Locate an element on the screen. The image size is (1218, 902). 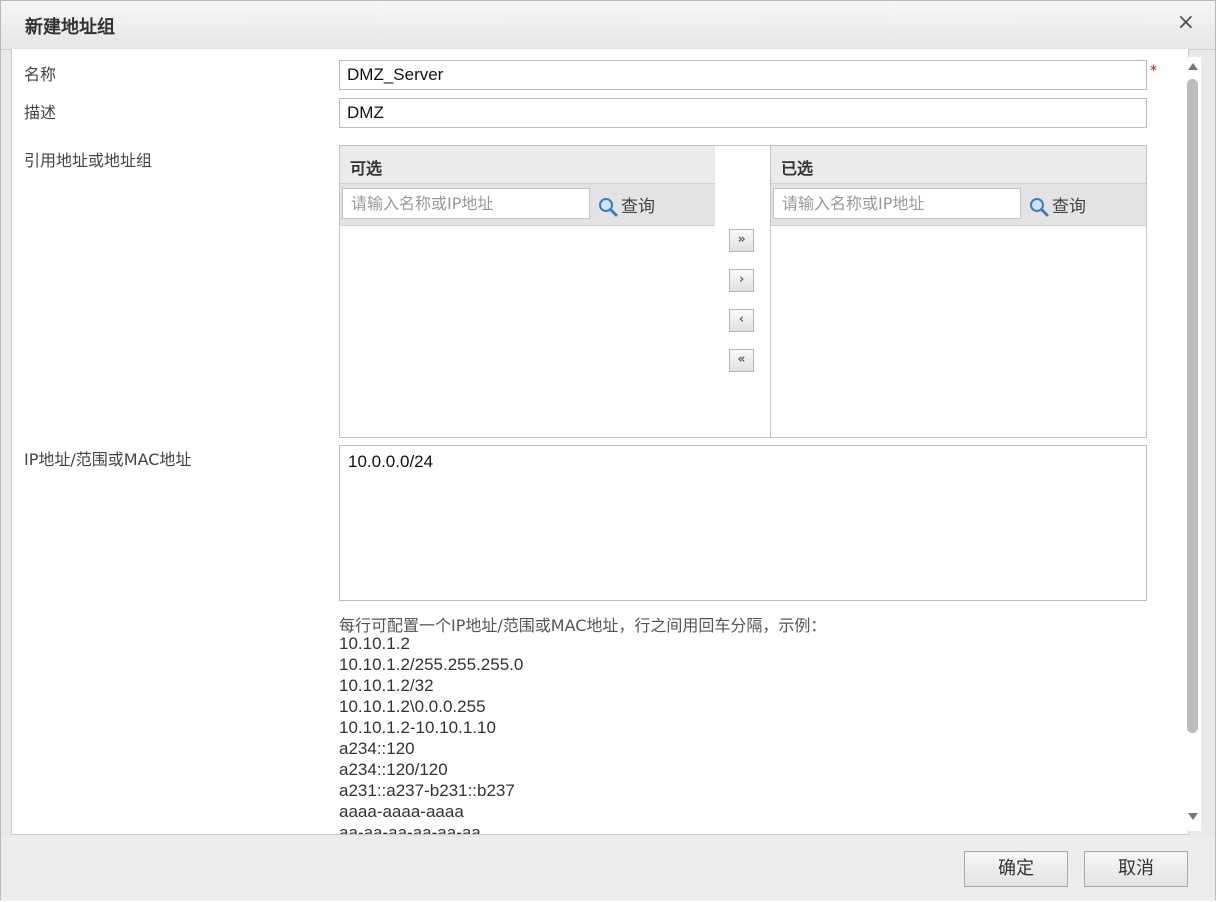
scroll-up-icon is located at coordinates (1193, 66).